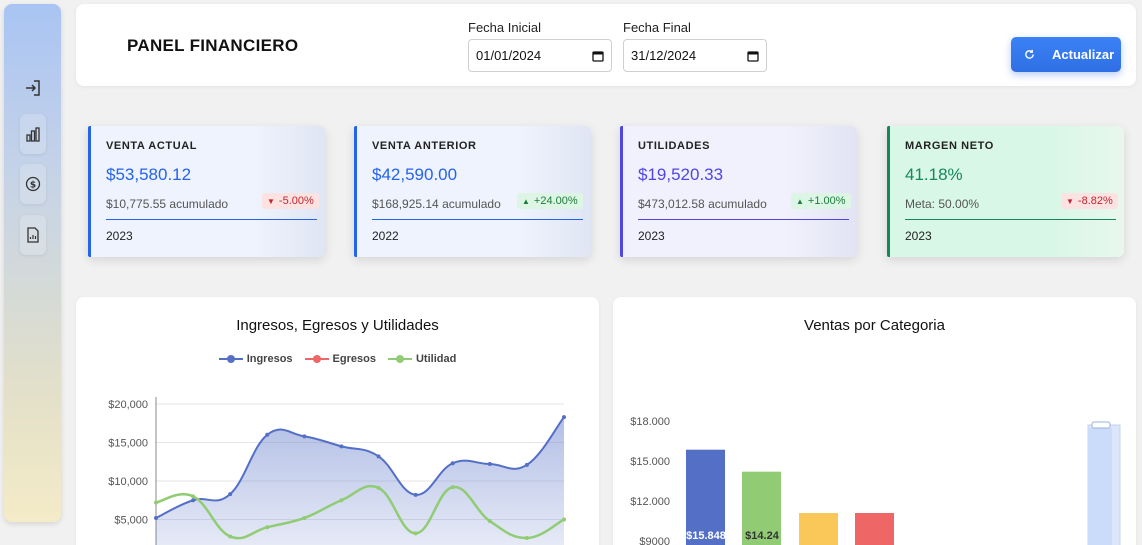  I want to click on refresh-button-label: Actualizar, so click(1083, 54).